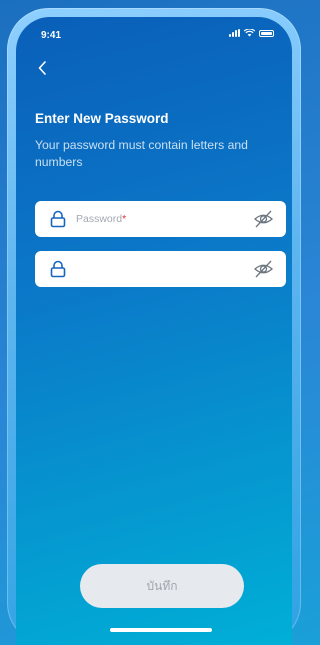  I want to click on save-button: บันทึก, so click(162, 586).